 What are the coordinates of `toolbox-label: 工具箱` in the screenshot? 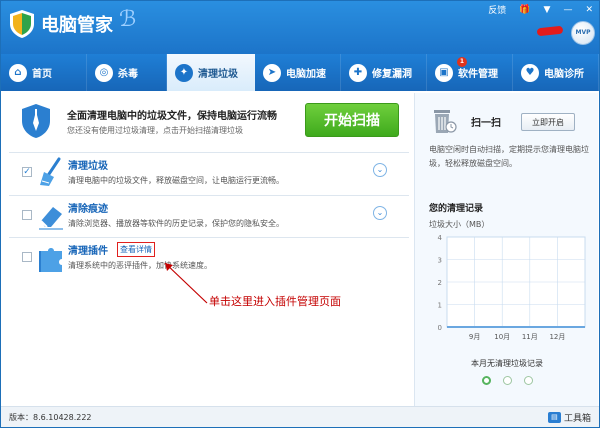 It's located at (577, 419).